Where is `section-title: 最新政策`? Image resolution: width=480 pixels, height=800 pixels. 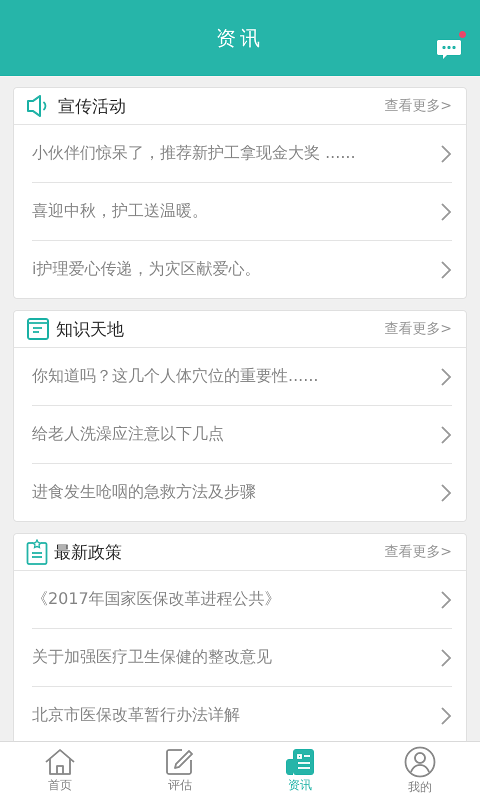
section-title: 最新政策 is located at coordinates (88, 553).